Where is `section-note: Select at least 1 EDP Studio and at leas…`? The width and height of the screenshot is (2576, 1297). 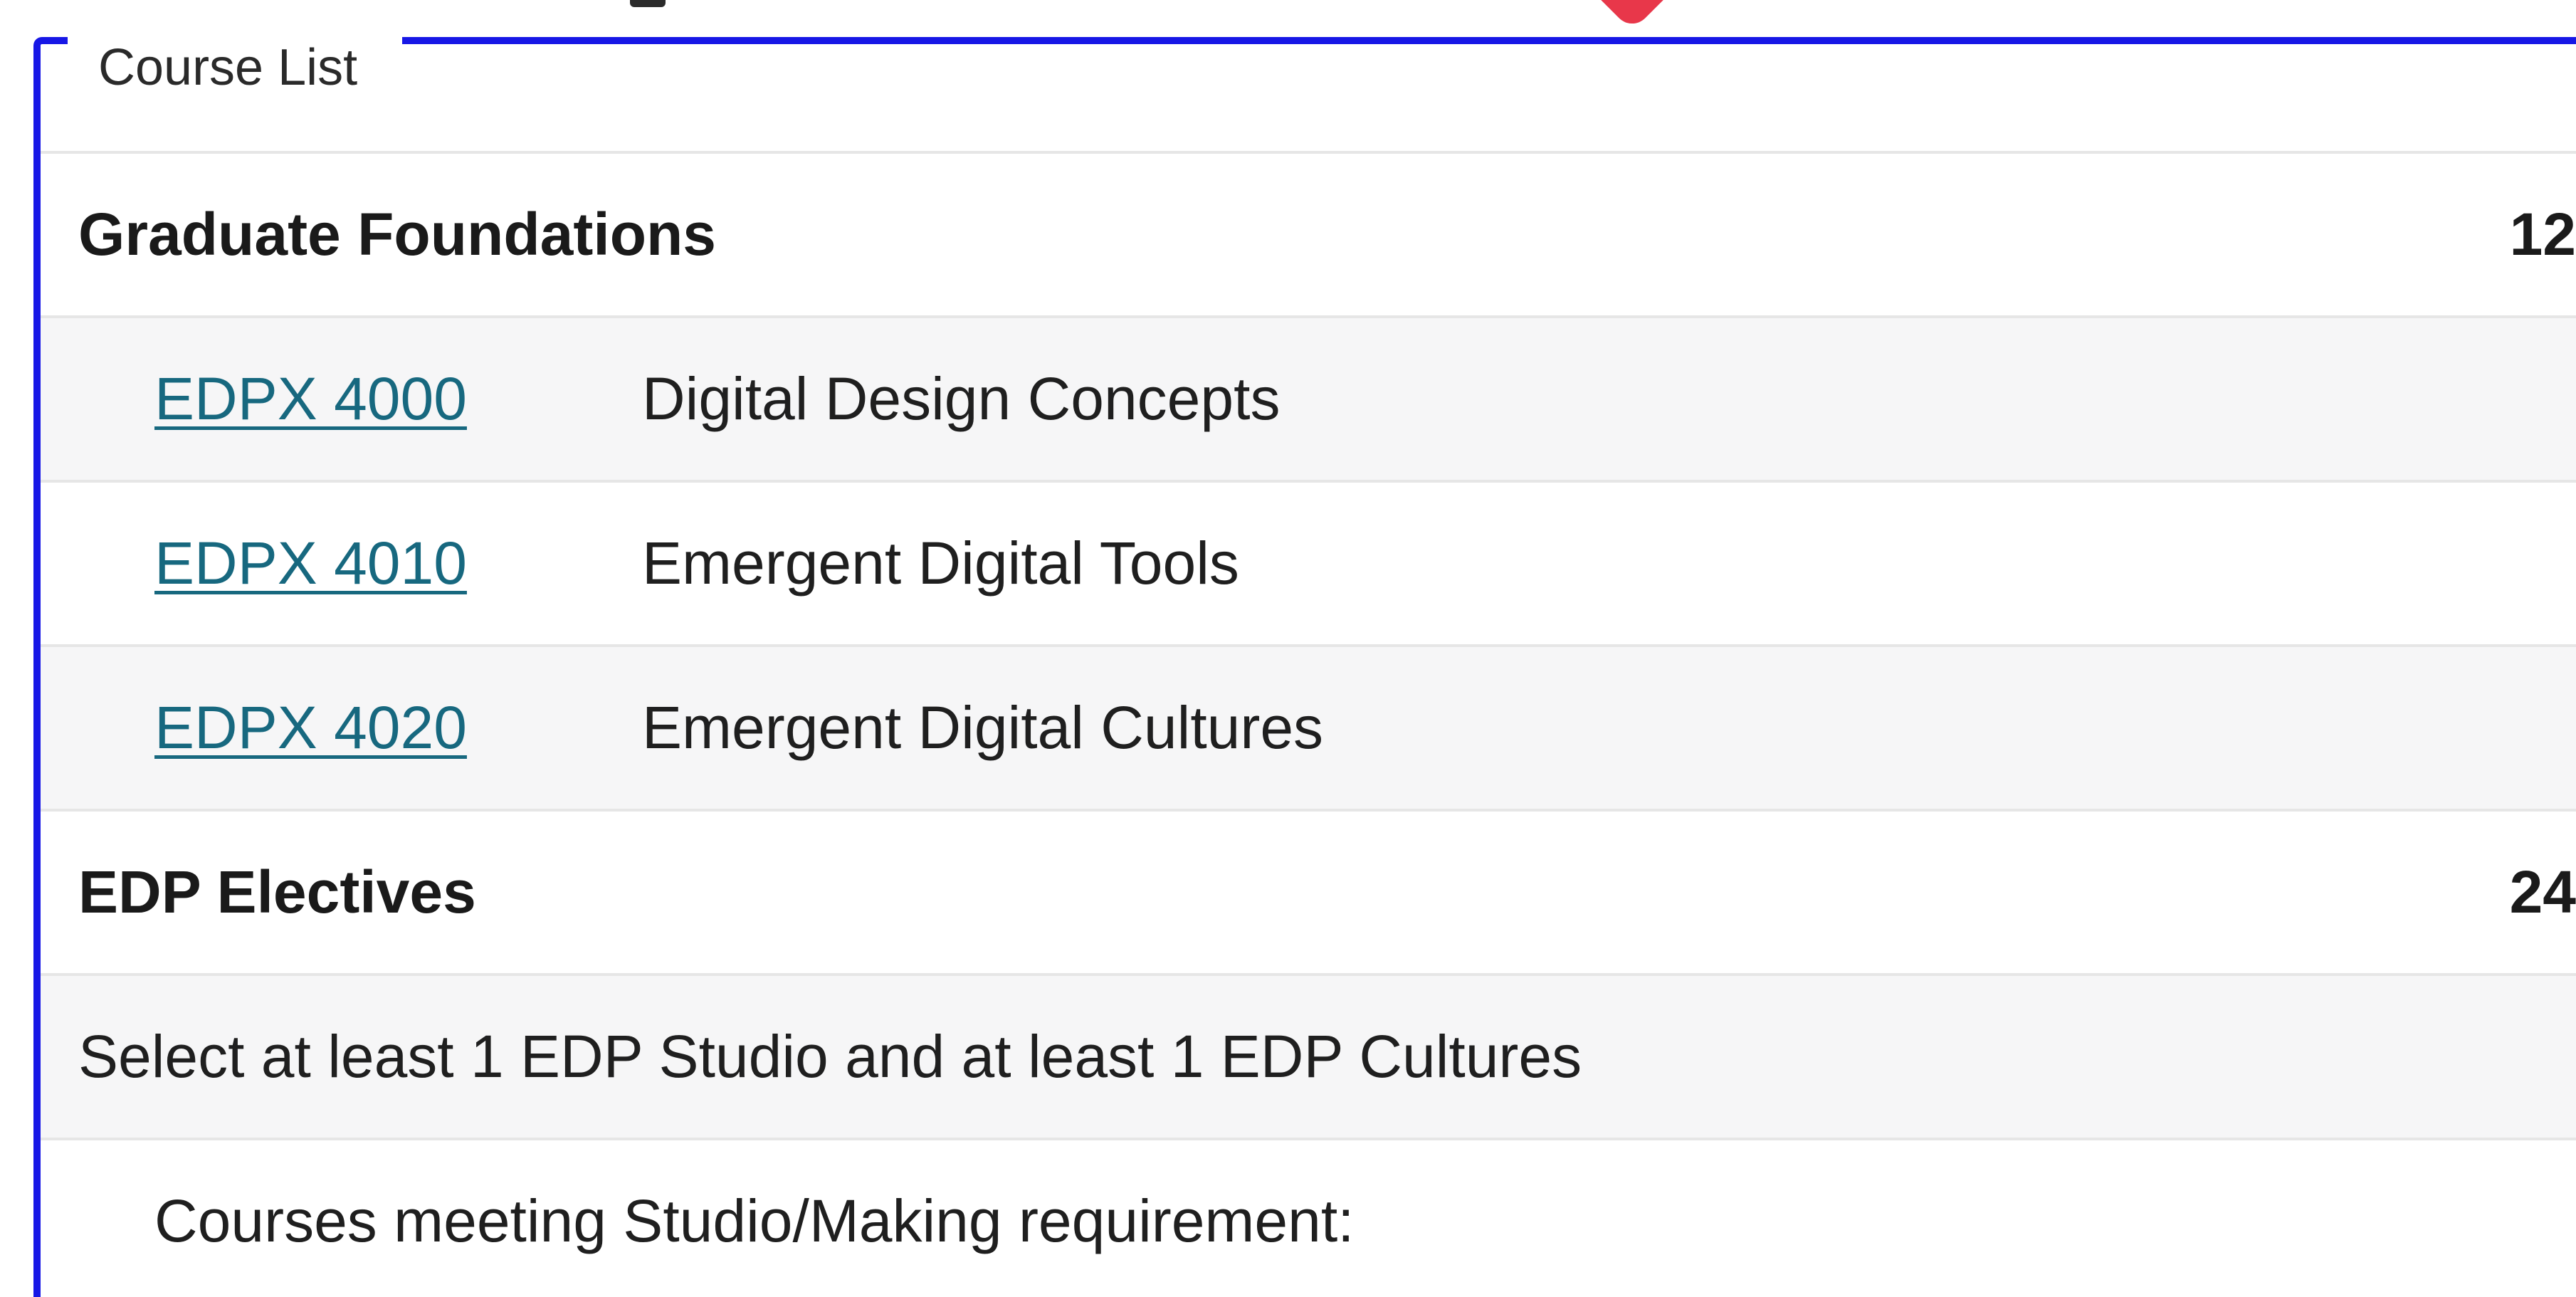 section-note: Select at least 1 EDP Studio and at leas… is located at coordinates (830, 1056).